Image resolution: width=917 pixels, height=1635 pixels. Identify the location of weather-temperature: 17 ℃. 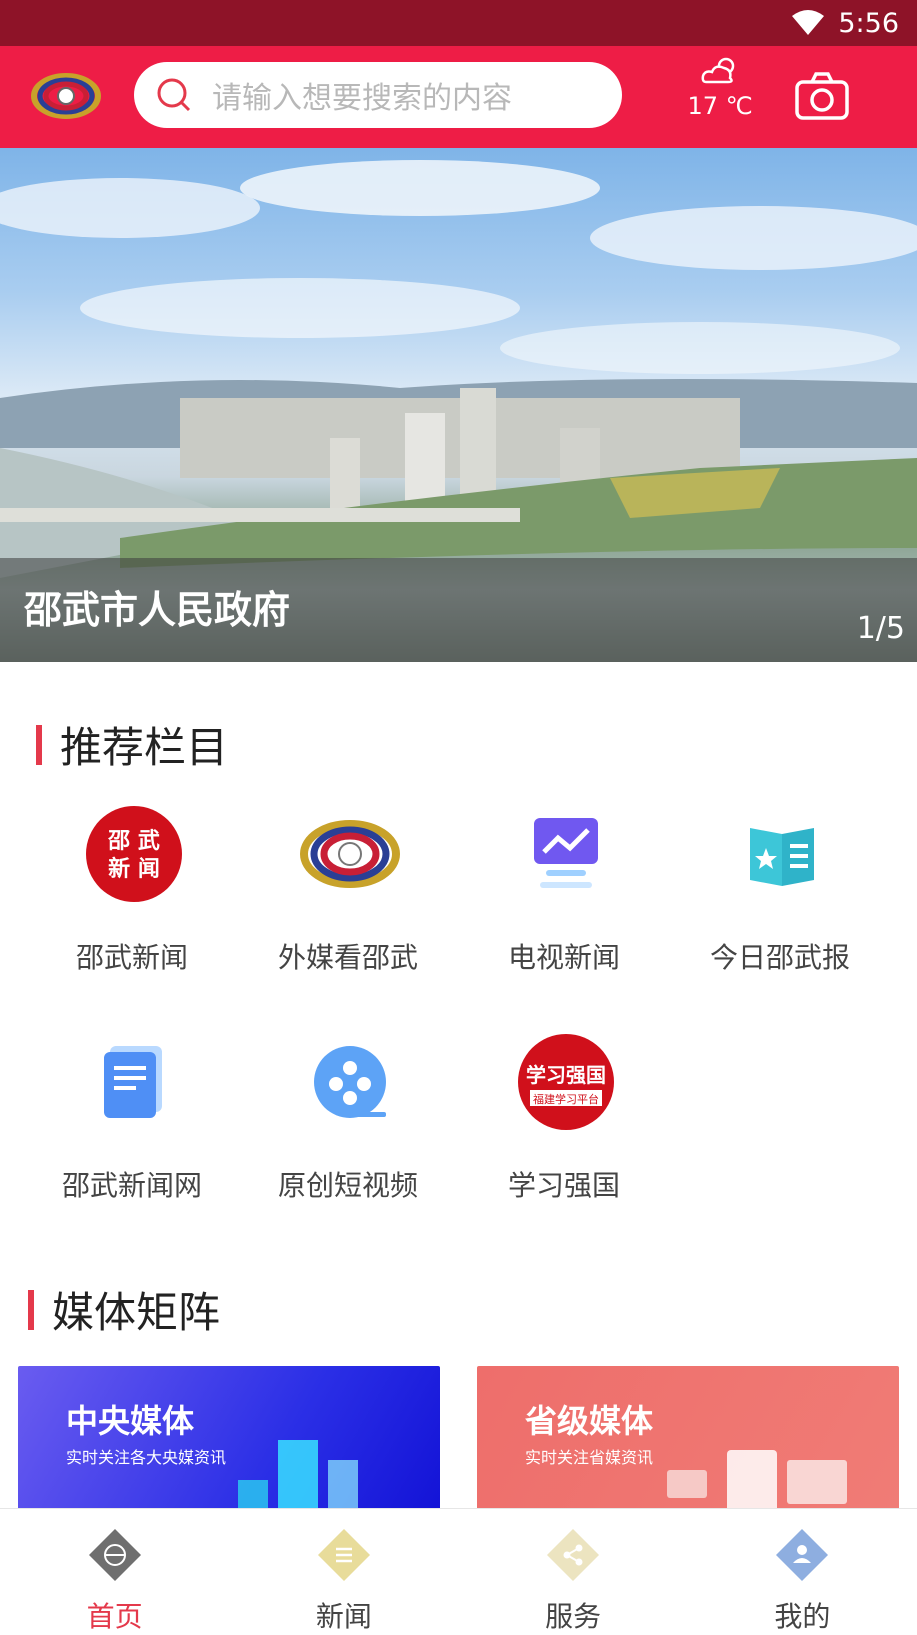
(720, 106).